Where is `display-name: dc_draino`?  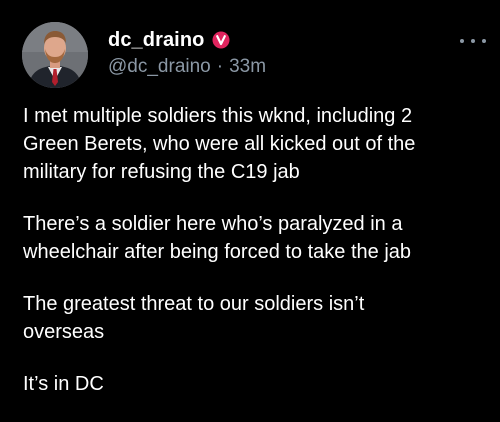 display-name: dc_draino is located at coordinates (156, 40).